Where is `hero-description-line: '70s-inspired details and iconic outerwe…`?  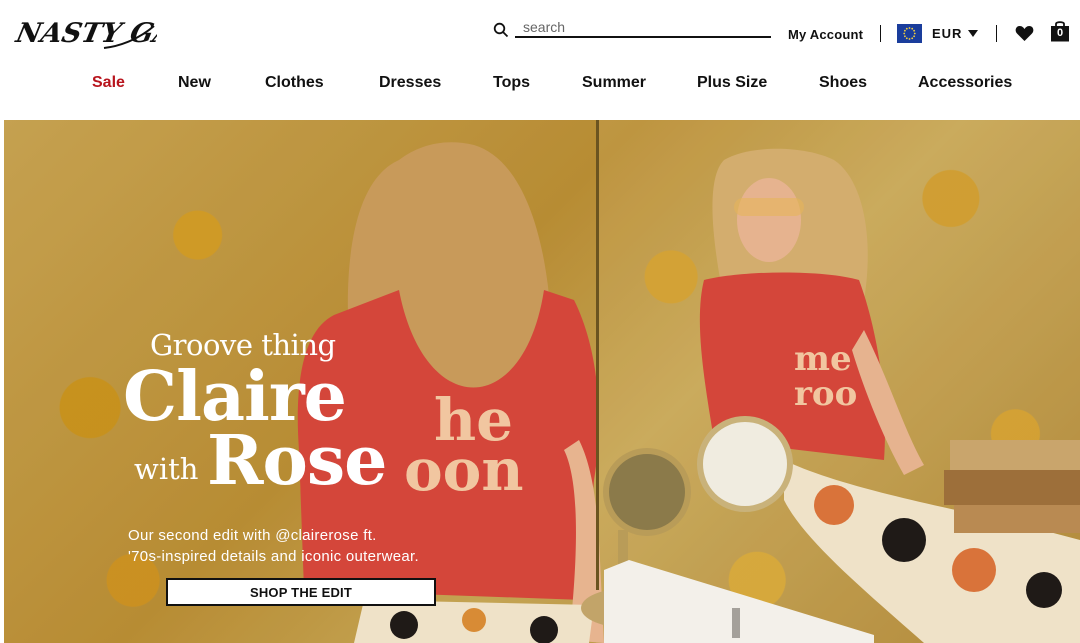
hero-description-line: '70s-inspired details and iconic outerwe… is located at coordinates (273, 556).